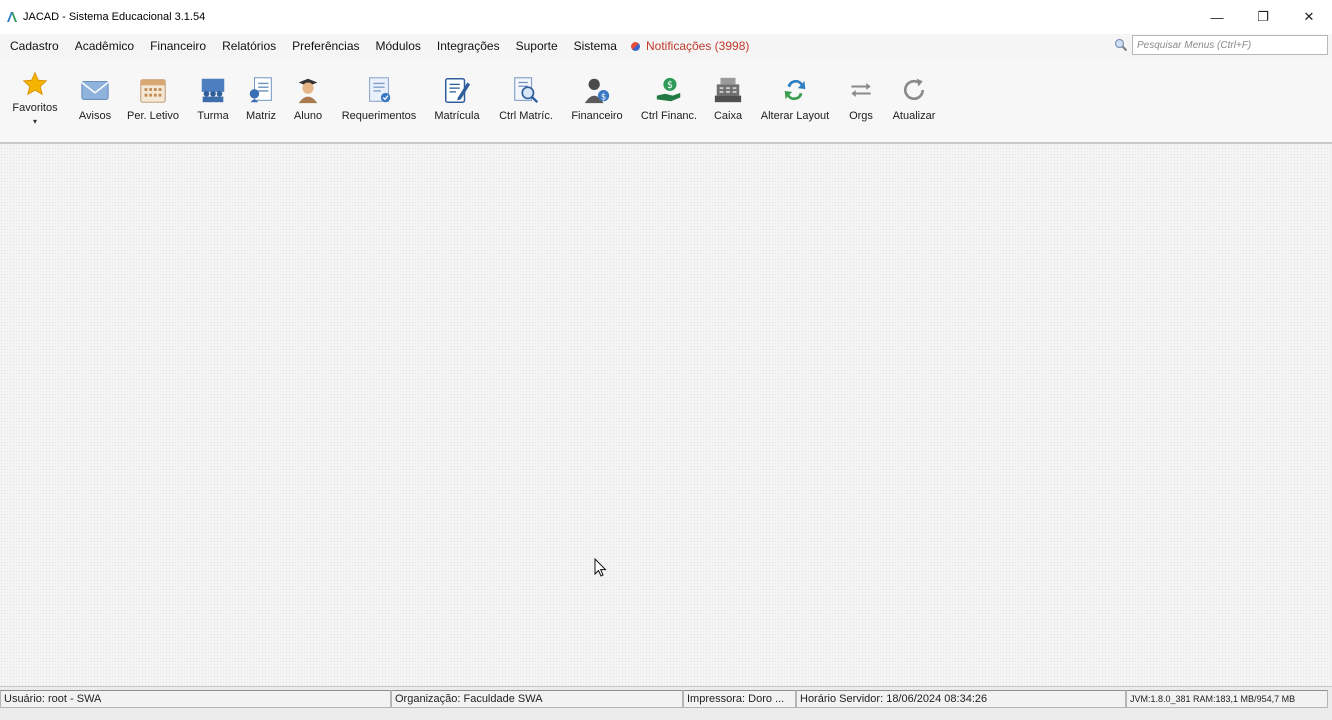 Image resolution: width=1332 pixels, height=720 pixels. What do you see at coordinates (325, 46) in the screenshot?
I see `menu-preferencias: Preferências` at bounding box center [325, 46].